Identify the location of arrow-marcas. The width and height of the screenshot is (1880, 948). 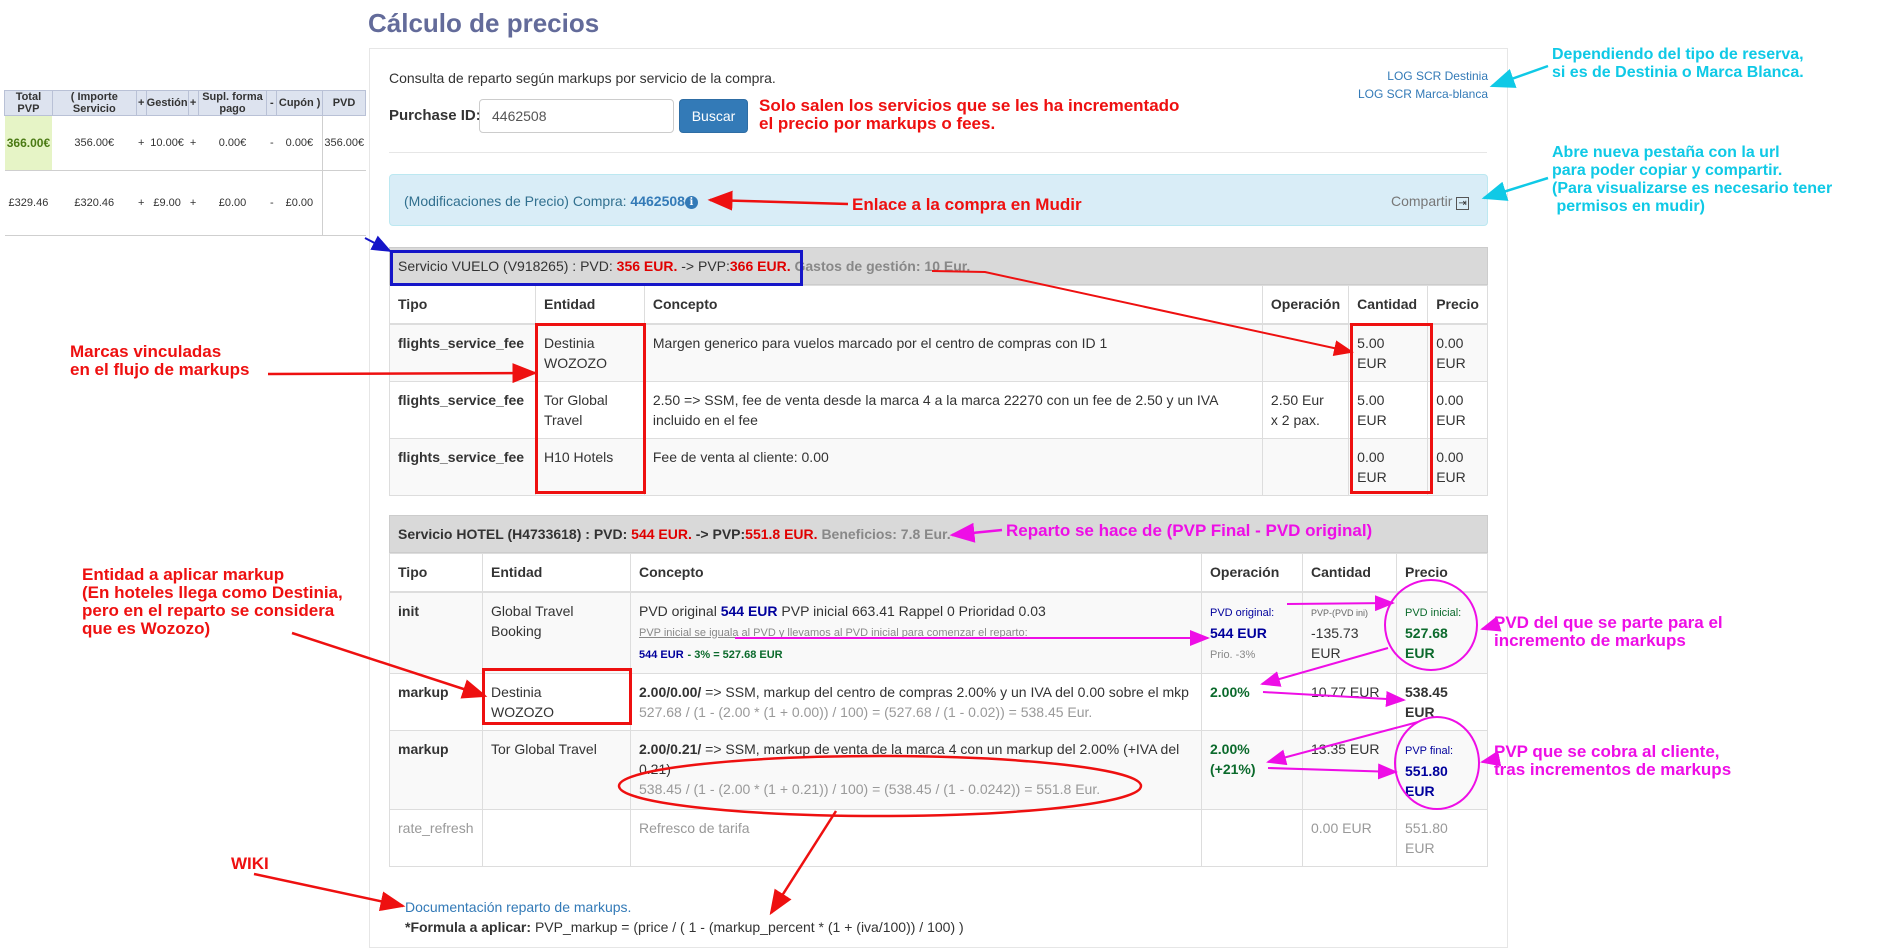
(402, 373).